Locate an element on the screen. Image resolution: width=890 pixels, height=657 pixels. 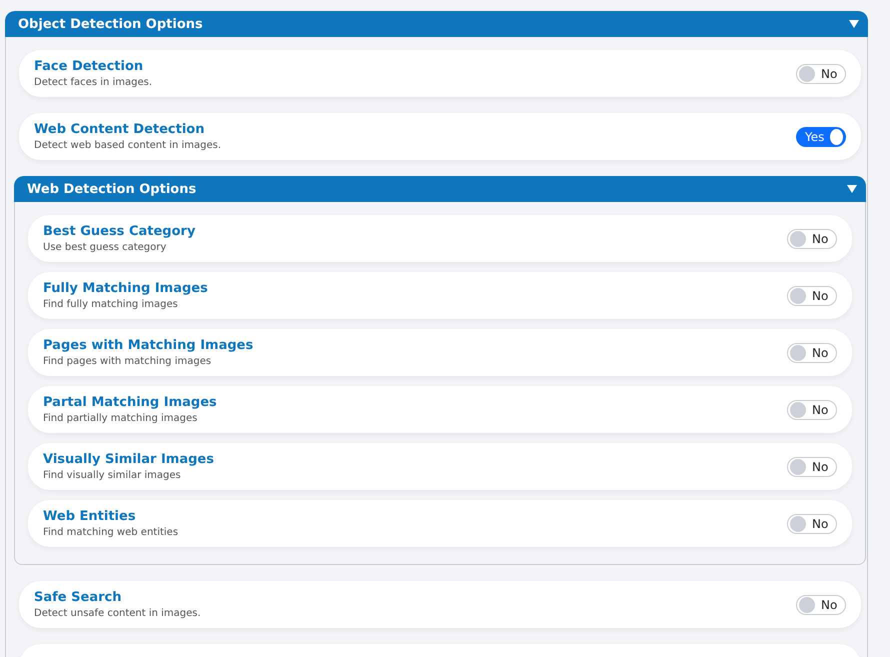
option-description: Use best guess category is located at coordinates (105, 247).